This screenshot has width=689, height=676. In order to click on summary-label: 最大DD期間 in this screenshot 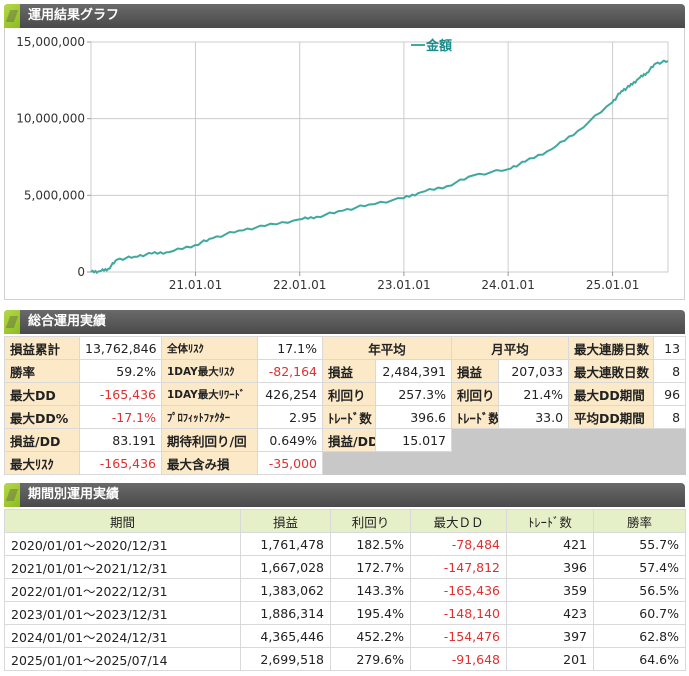, I will do `click(611, 394)`.